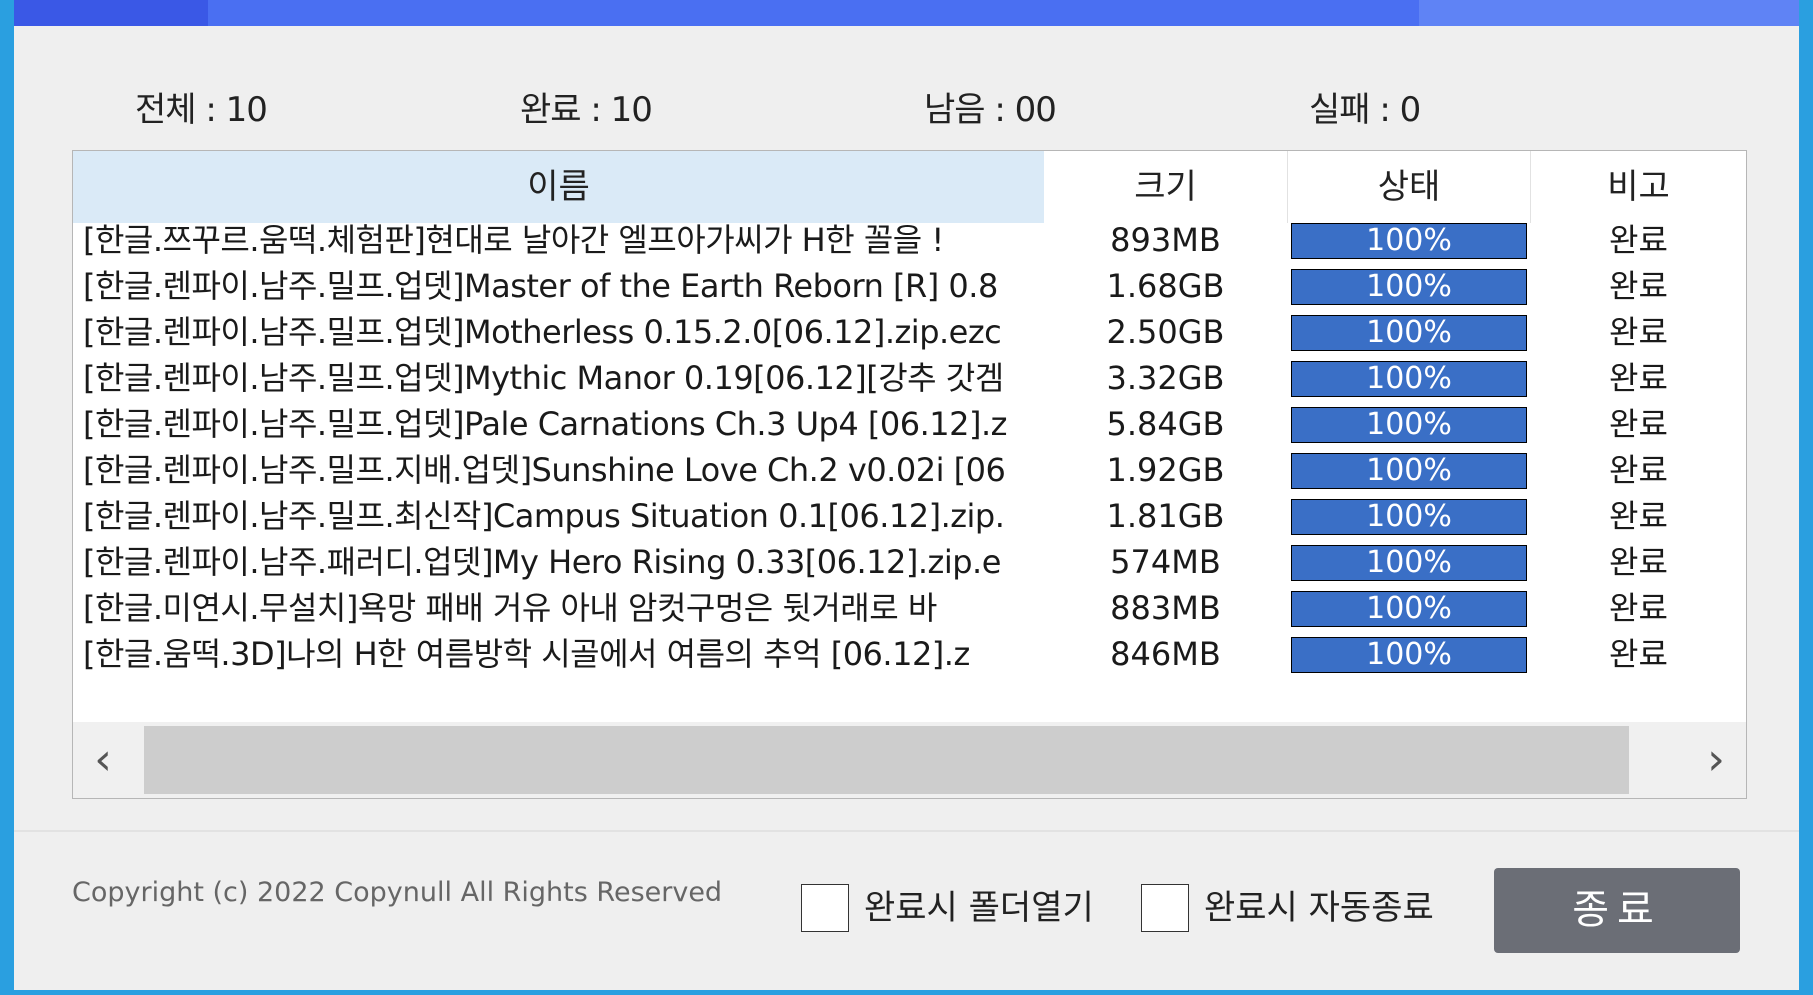 This screenshot has width=1813, height=995. Describe the element at coordinates (1165, 378) in the screenshot. I see `row-size: 3.32GB` at that location.